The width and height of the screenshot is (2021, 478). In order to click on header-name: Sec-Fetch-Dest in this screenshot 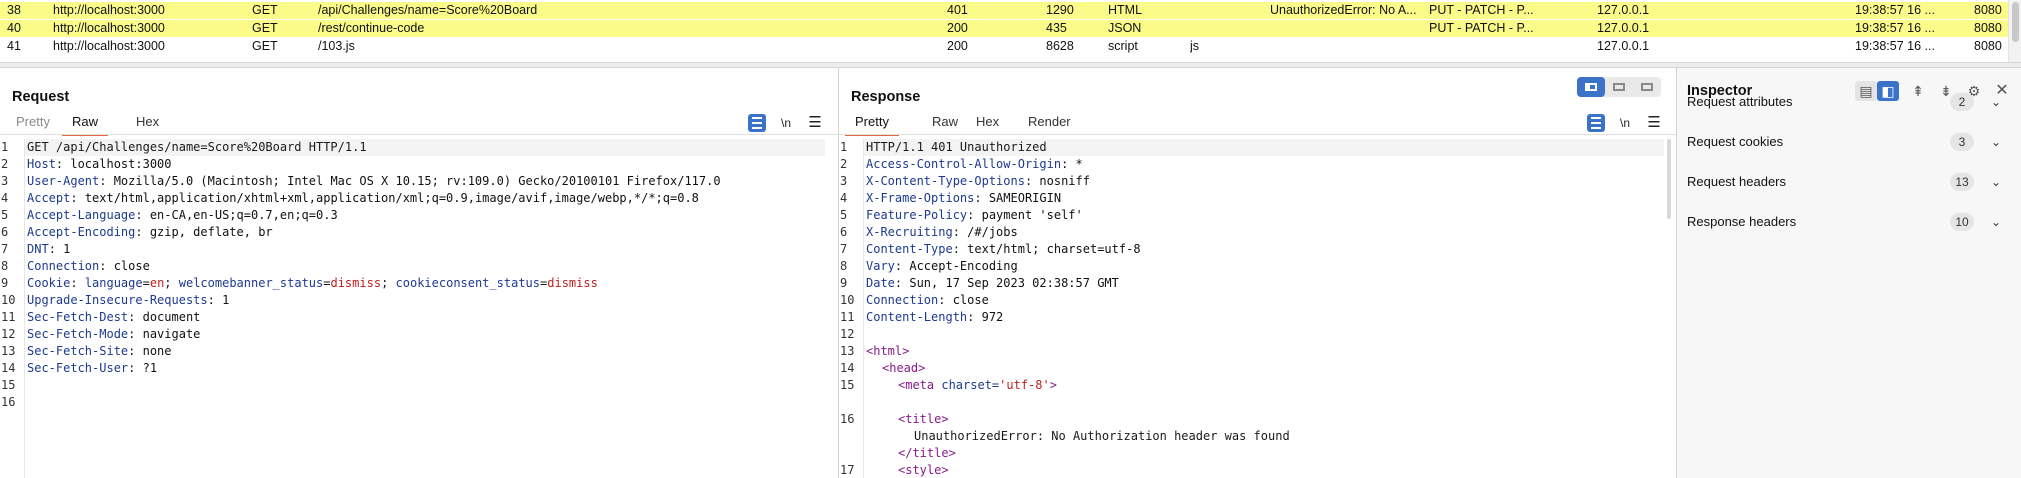, I will do `click(78, 317)`.